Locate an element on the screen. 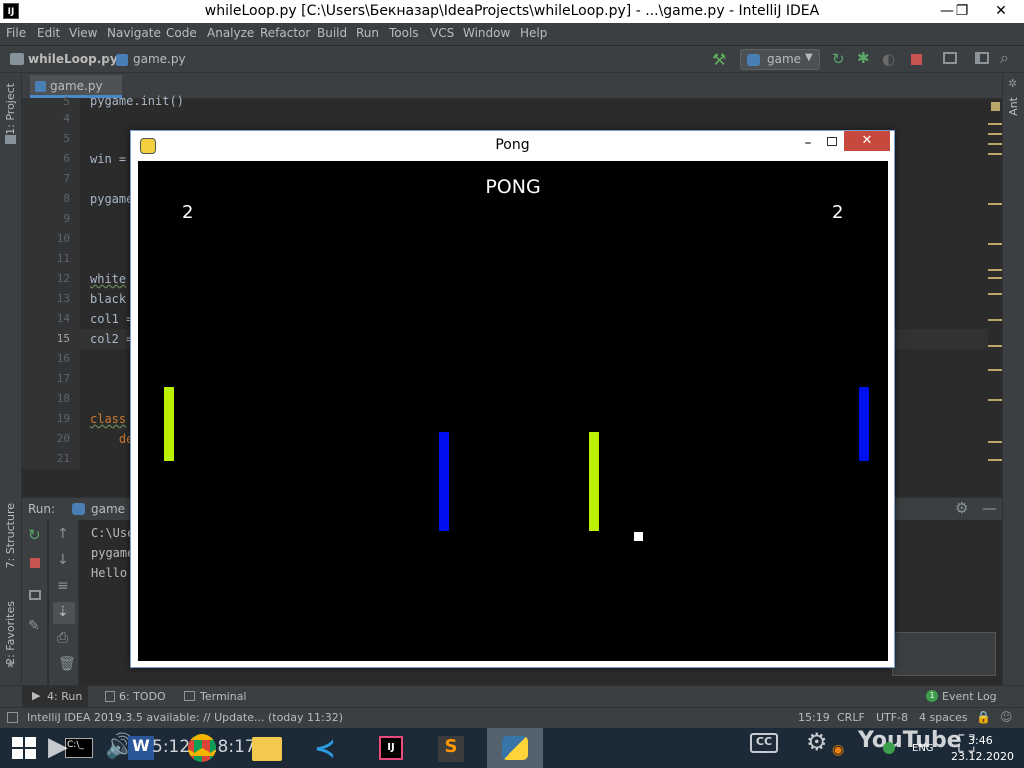 The image size is (1024, 768). code-line: white is located at coordinates (108, 279).